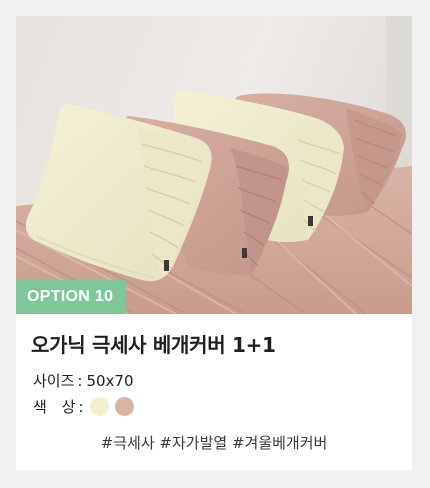 Image resolution: width=430 pixels, height=488 pixels. Describe the element at coordinates (125, 406) in the screenshot. I see `swatch-dusty-pink` at that location.